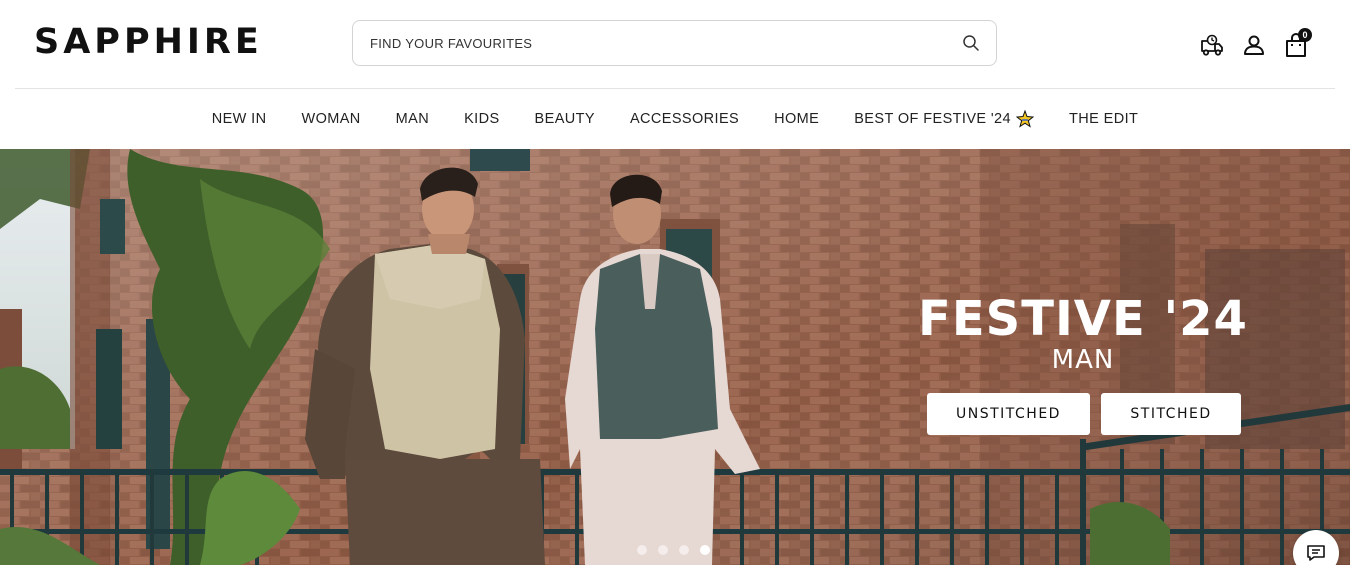 Image resolution: width=1350 pixels, height=565 pixels. Describe the element at coordinates (655, 43) in the screenshot. I see `search-input` at that location.